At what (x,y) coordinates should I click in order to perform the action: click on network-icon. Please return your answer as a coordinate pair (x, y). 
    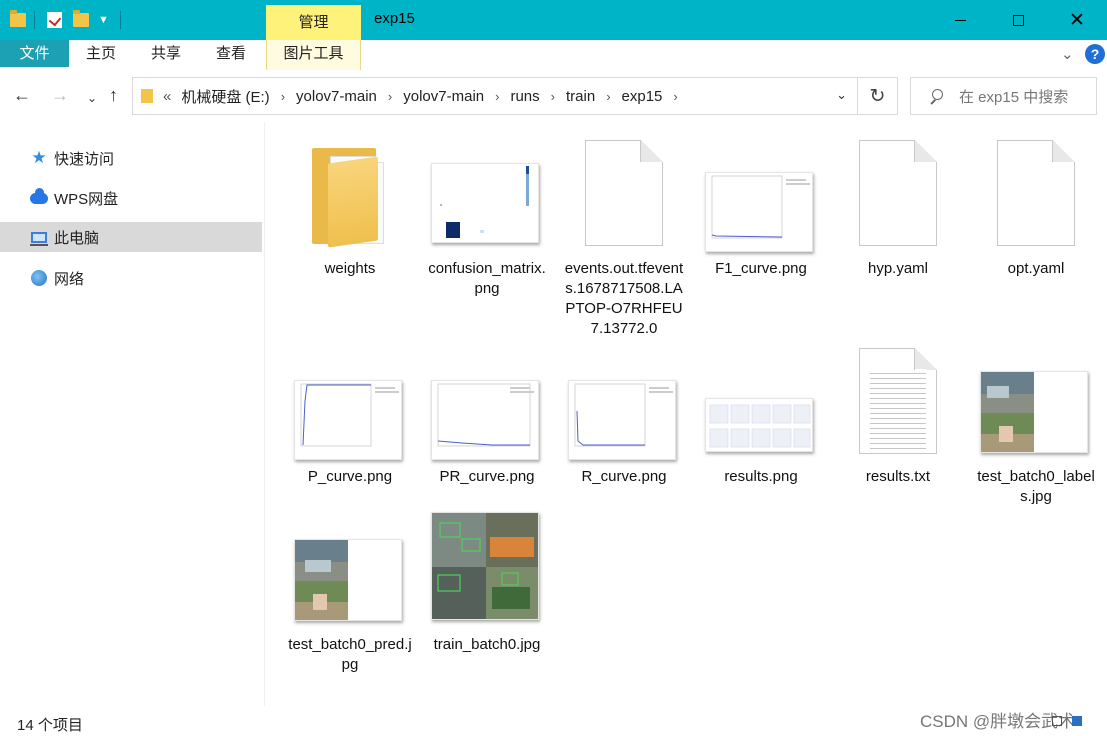
    Looking at the image, I should click on (39, 278).